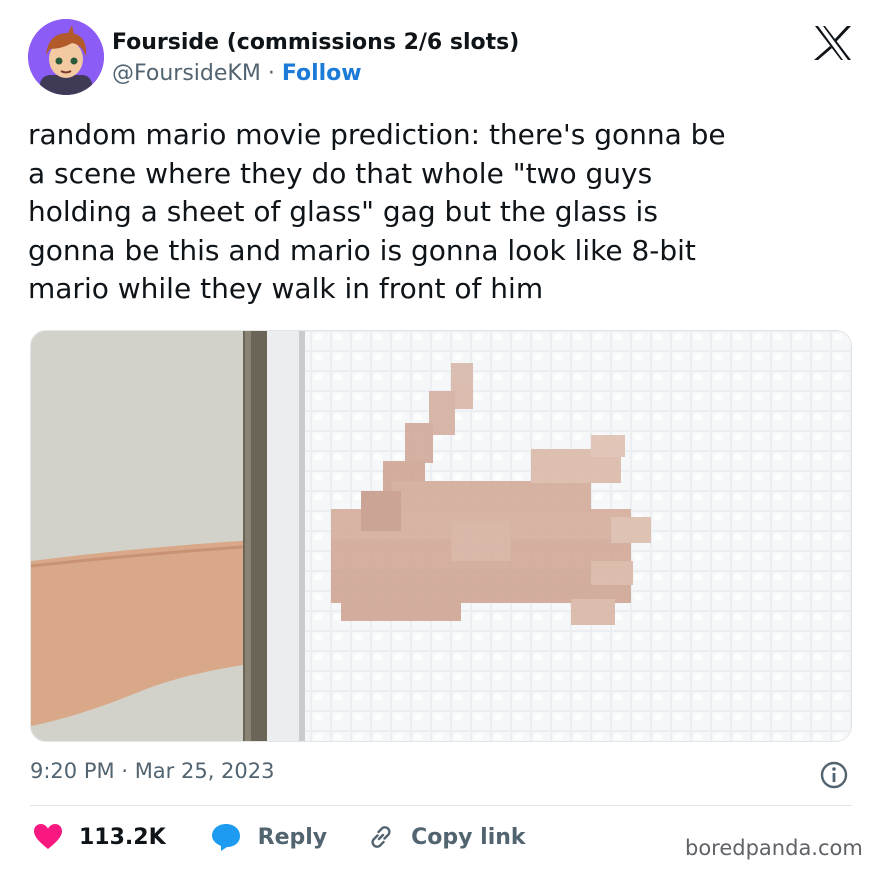 The height and width of the screenshot is (871, 880). What do you see at coordinates (315, 42) in the screenshot?
I see `author-display-name: Fourside (commissions 2/6 slots)` at bounding box center [315, 42].